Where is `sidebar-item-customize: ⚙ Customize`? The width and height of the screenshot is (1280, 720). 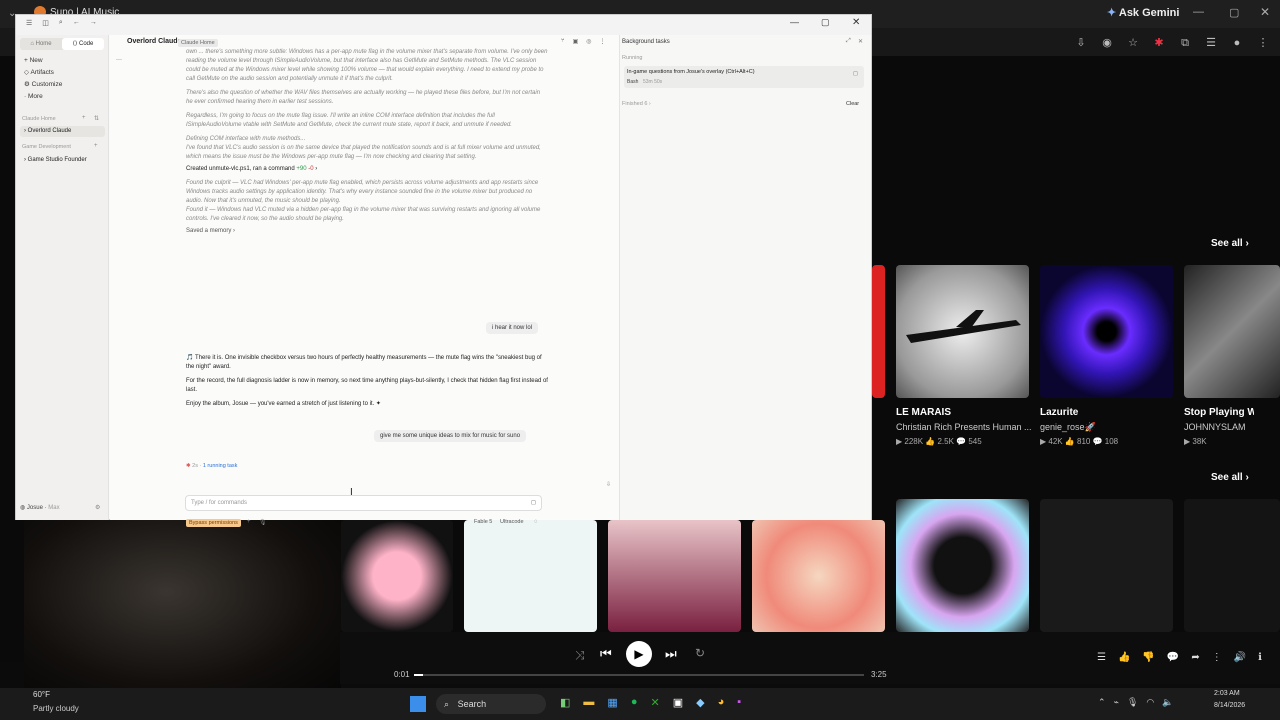
sidebar-item-customize: ⚙ Customize is located at coordinates (62, 85).